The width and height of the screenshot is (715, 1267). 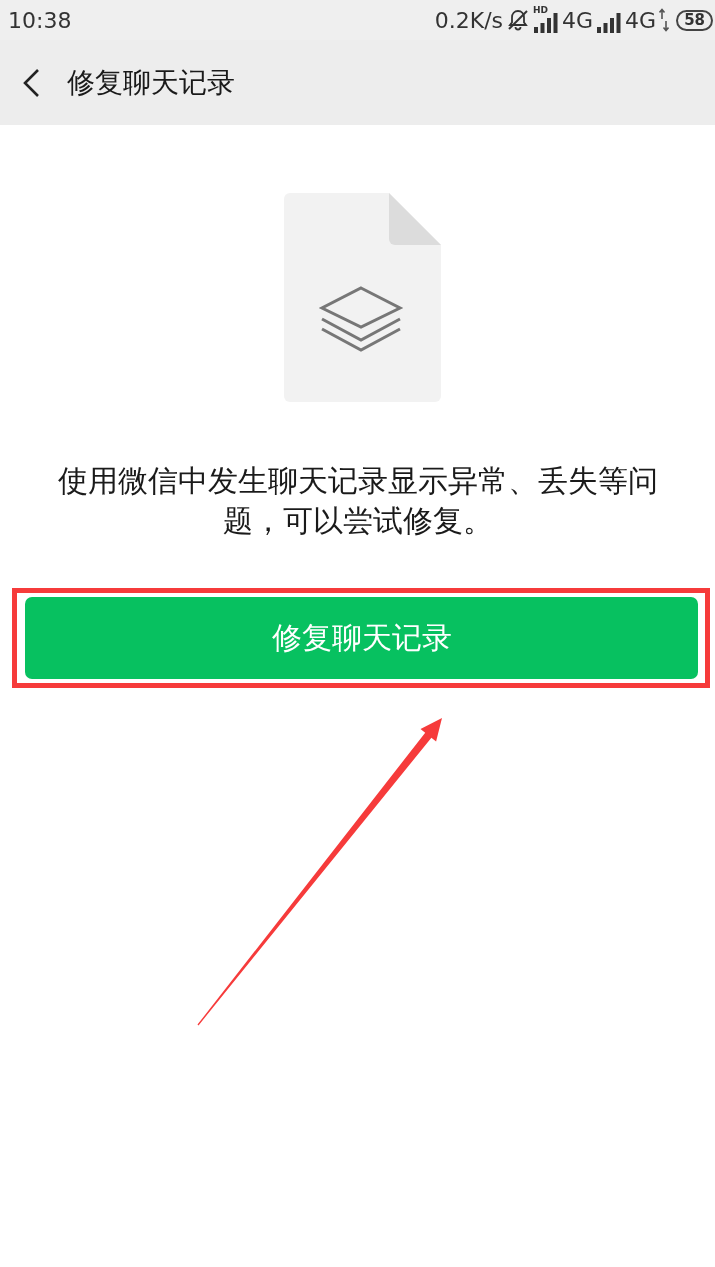 What do you see at coordinates (151, 82) in the screenshot?
I see `page-title: 修复聊天记录` at bounding box center [151, 82].